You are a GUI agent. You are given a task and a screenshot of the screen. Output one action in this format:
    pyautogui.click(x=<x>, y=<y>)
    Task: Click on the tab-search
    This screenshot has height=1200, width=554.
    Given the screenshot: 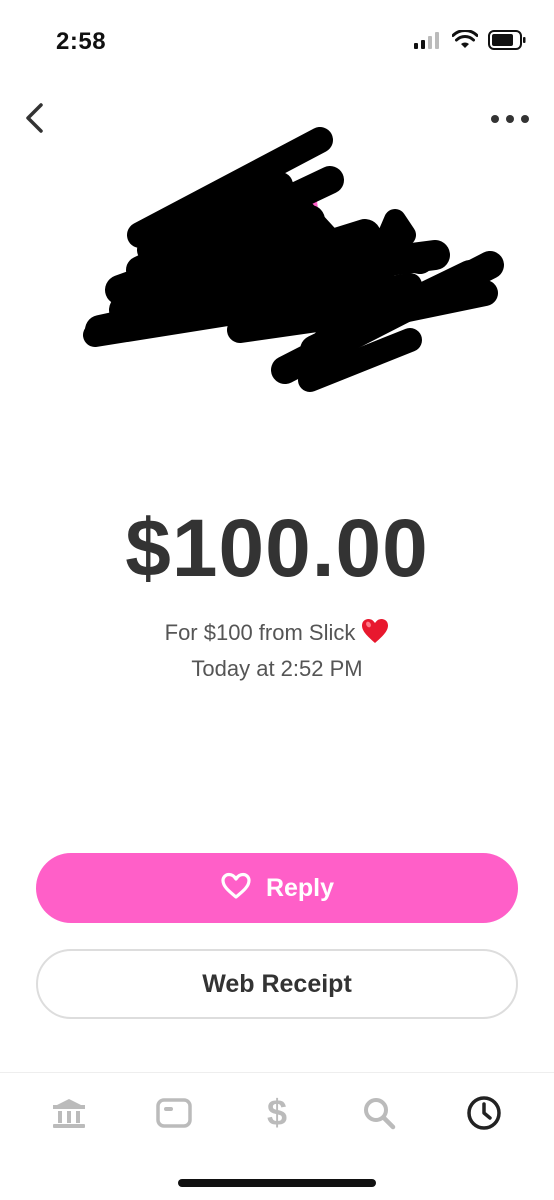 What is the action you would take?
    pyautogui.click(x=379, y=1115)
    